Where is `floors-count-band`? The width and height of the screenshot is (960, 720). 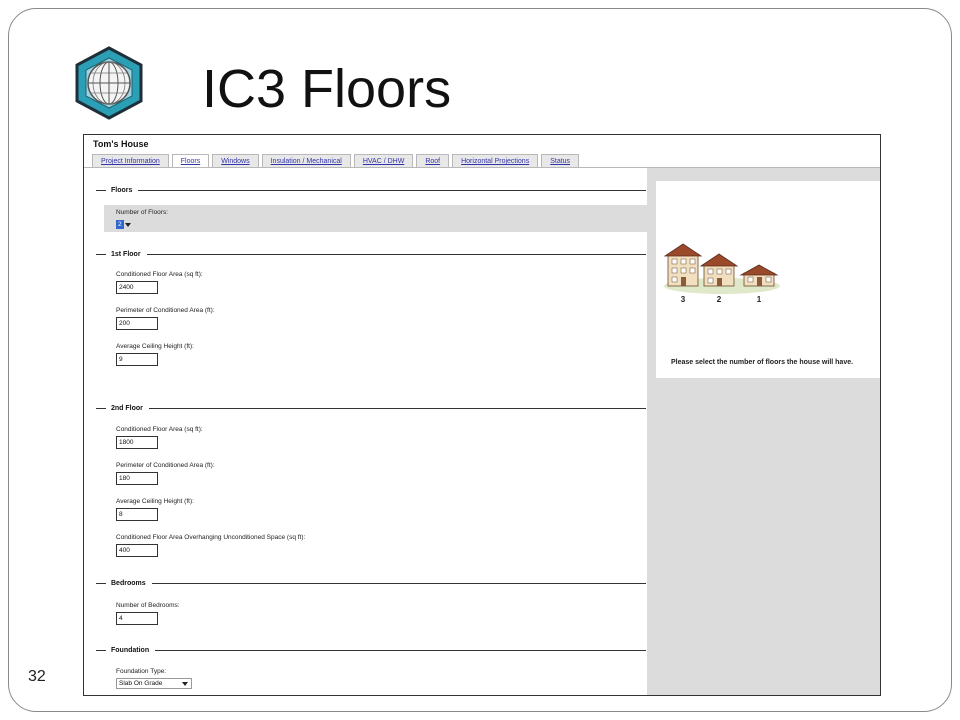
floors-count-band is located at coordinates (375, 218).